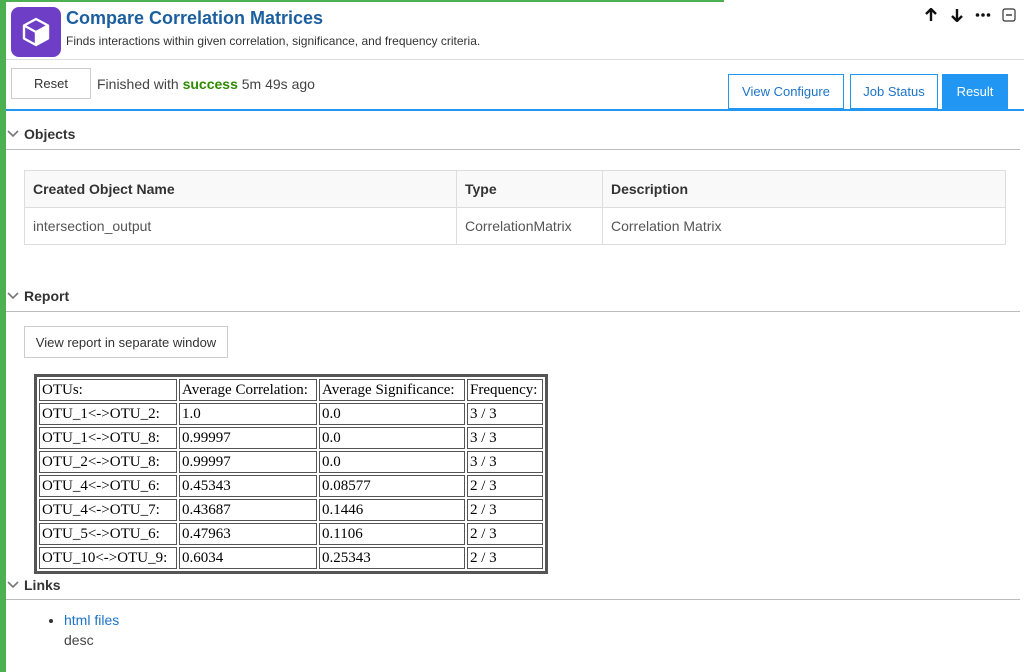  I want to click on table-row: OTU_10<->OTU_9: 0.6034 0.25343 2 / 3, so click(291, 558).